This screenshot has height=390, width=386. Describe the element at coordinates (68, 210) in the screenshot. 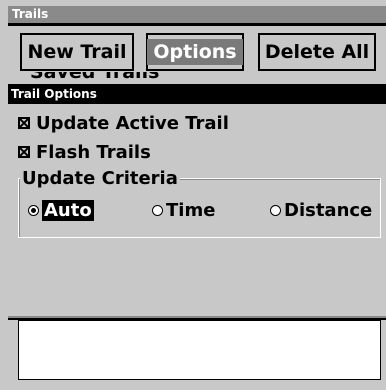

I see `radio-auto-label: Auto` at that location.